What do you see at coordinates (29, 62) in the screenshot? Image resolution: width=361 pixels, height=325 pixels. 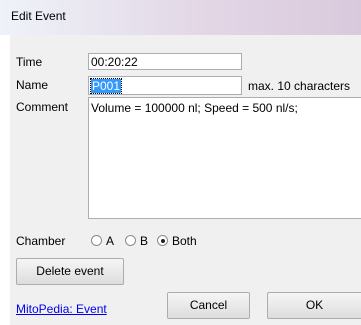 I see `time-label: Time` at bounding box center [29, 62].